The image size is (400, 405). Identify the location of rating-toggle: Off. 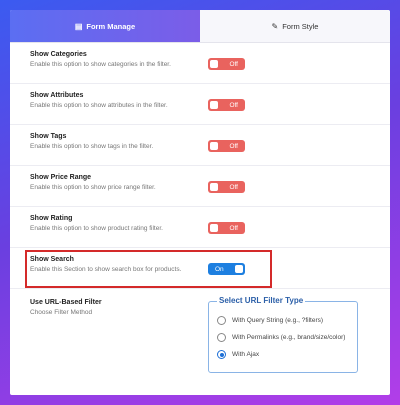
(226, 228).